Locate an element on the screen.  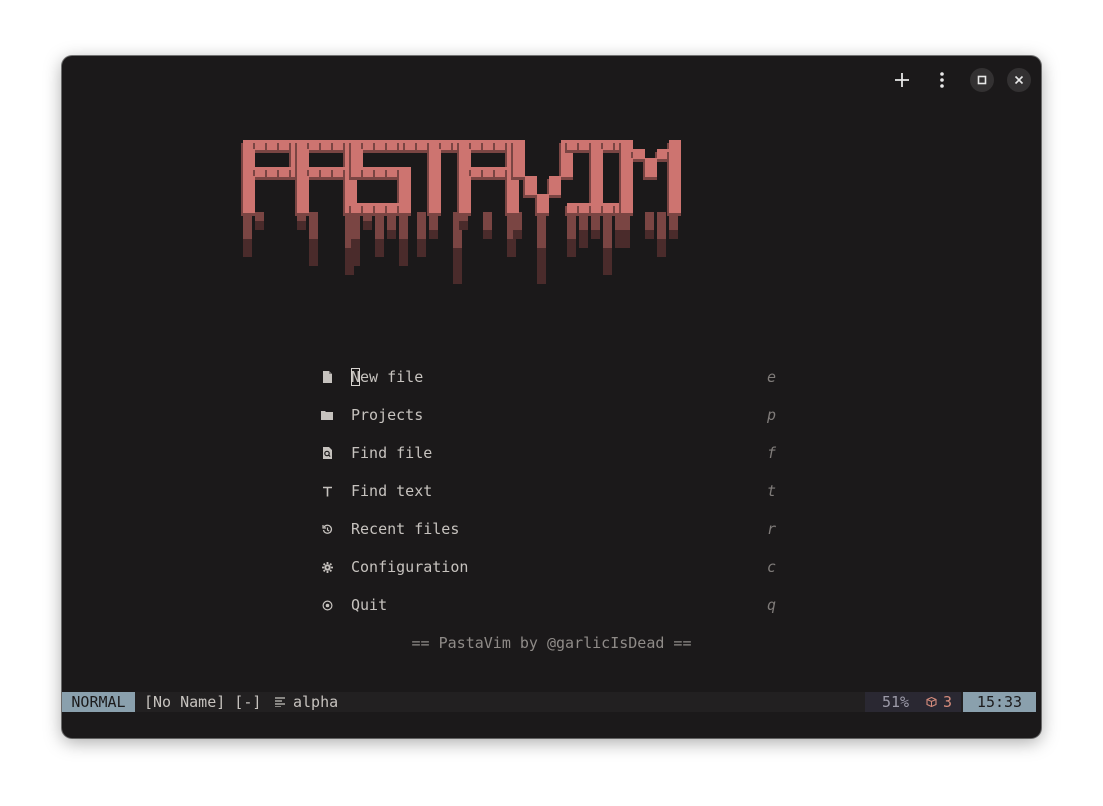
power-icon is located at coordinates (327, 605).